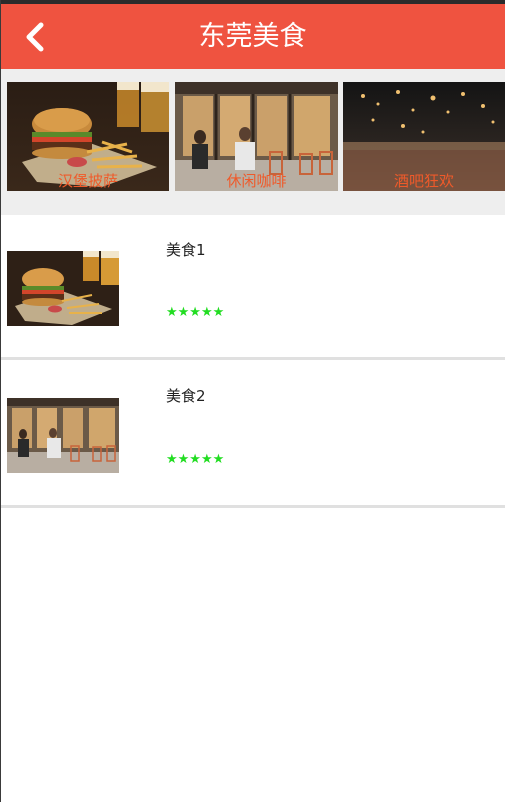  I want to click on banner-caption: 汉堡披萨, so click(87, 181).